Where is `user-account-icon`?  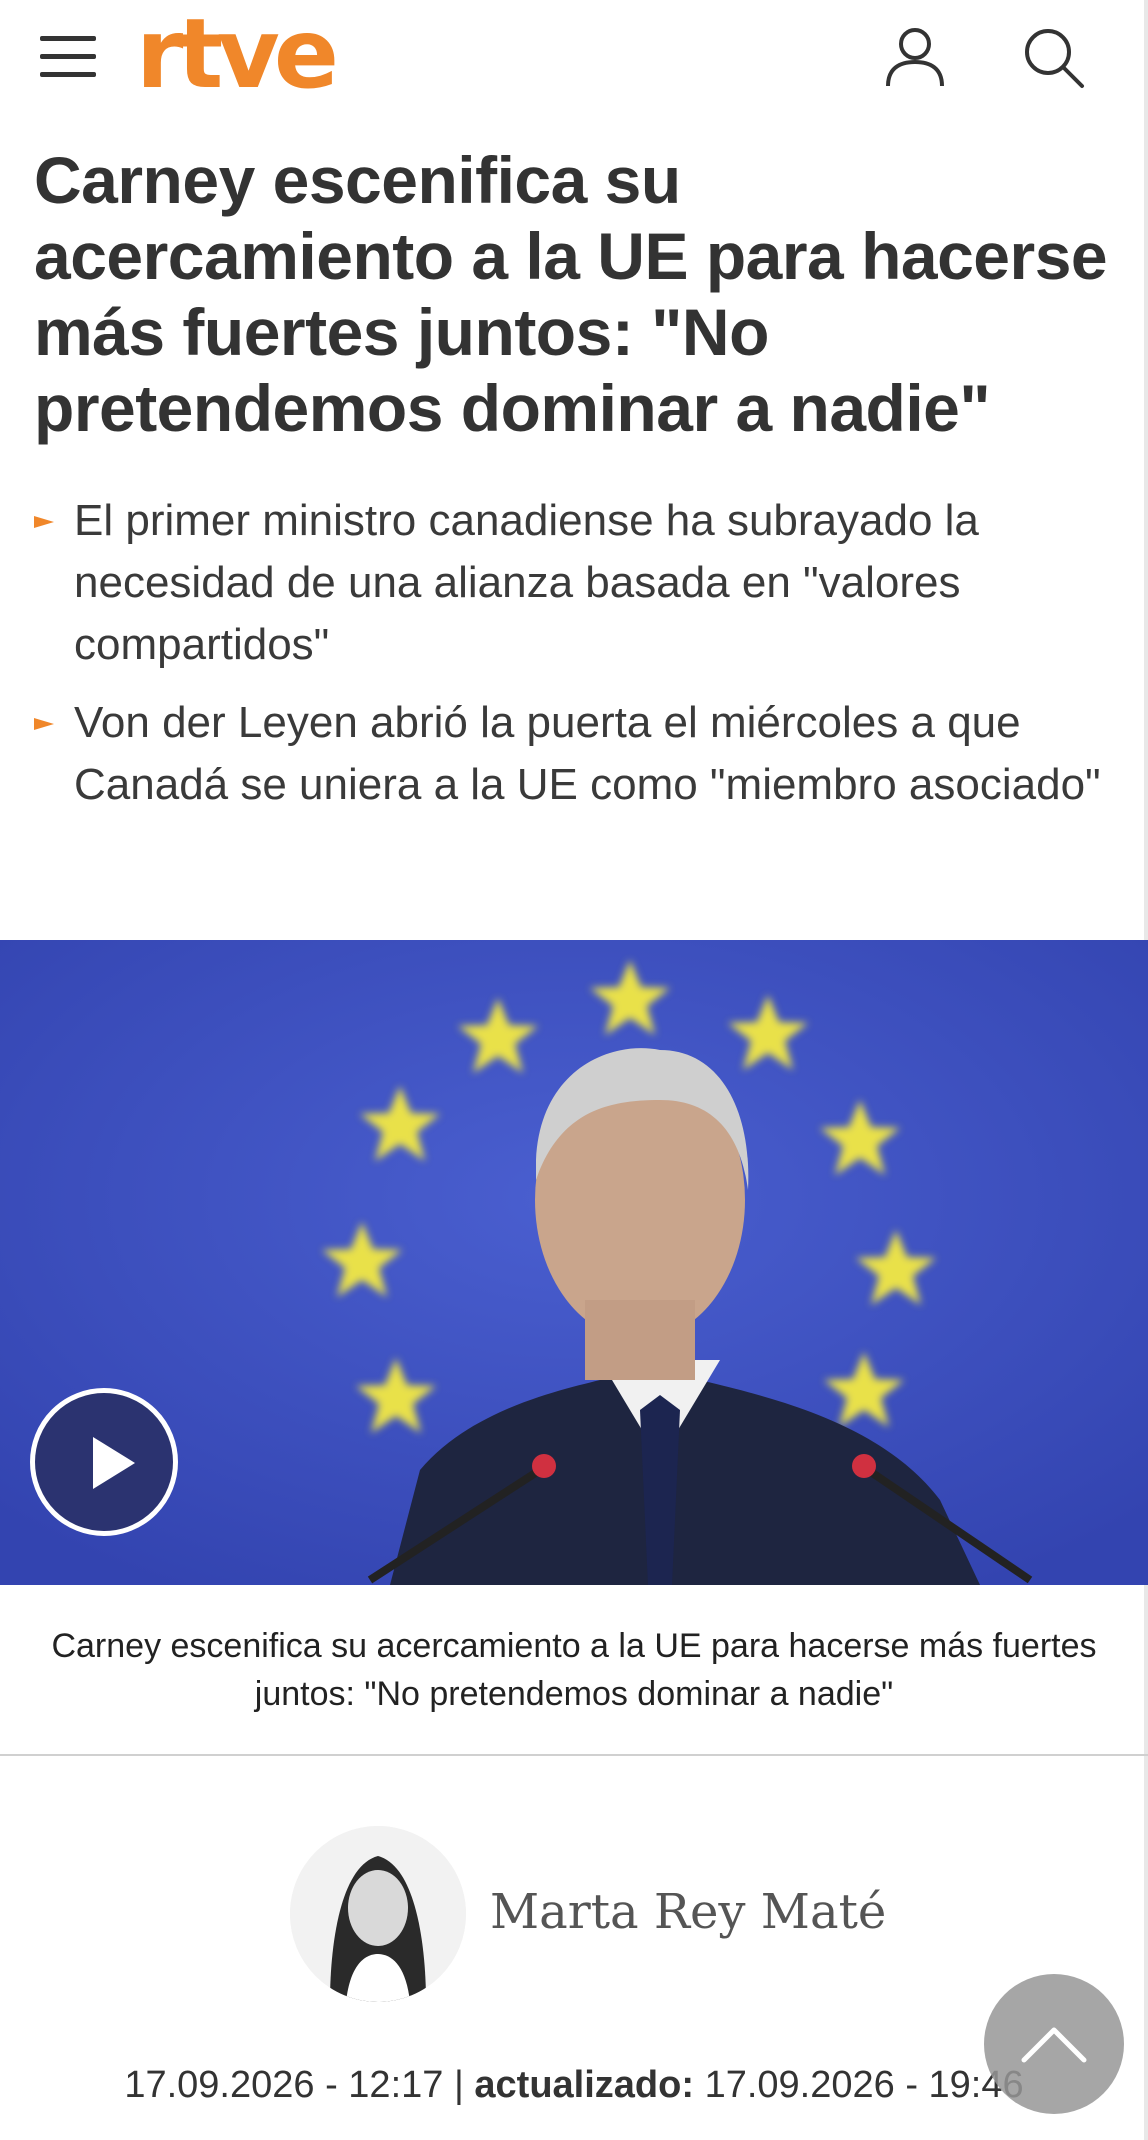
user-account-icon is located at coordinates (915, 57).